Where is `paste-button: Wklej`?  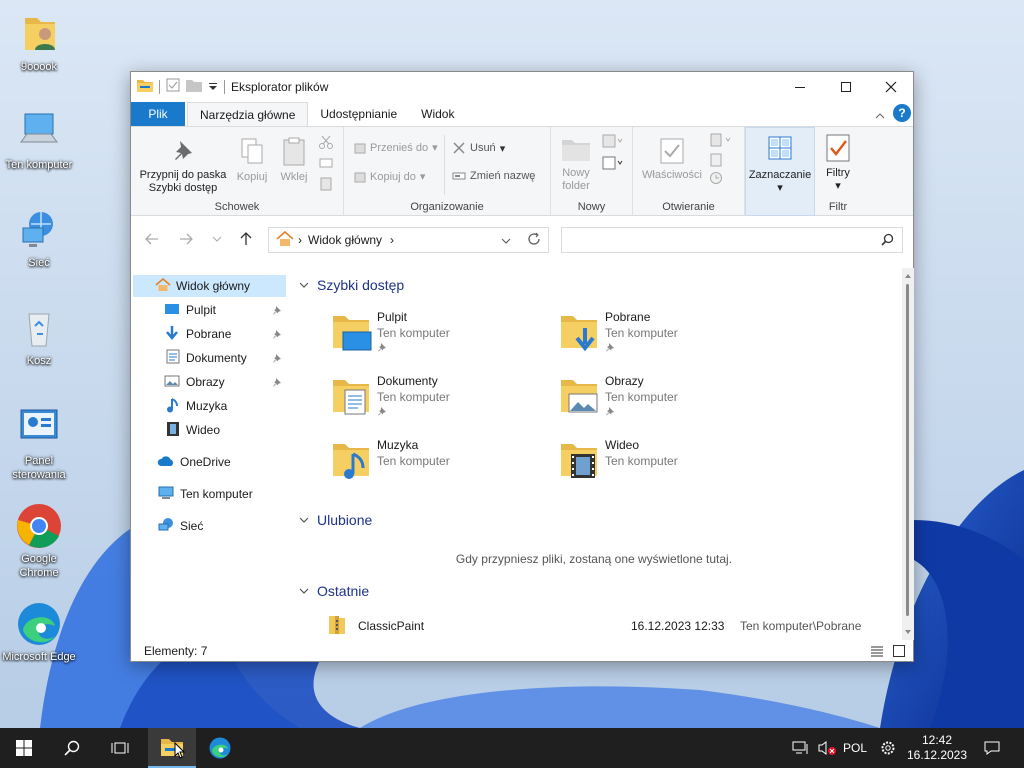 paste-button: Wklej is located at coordinates (294, 160).